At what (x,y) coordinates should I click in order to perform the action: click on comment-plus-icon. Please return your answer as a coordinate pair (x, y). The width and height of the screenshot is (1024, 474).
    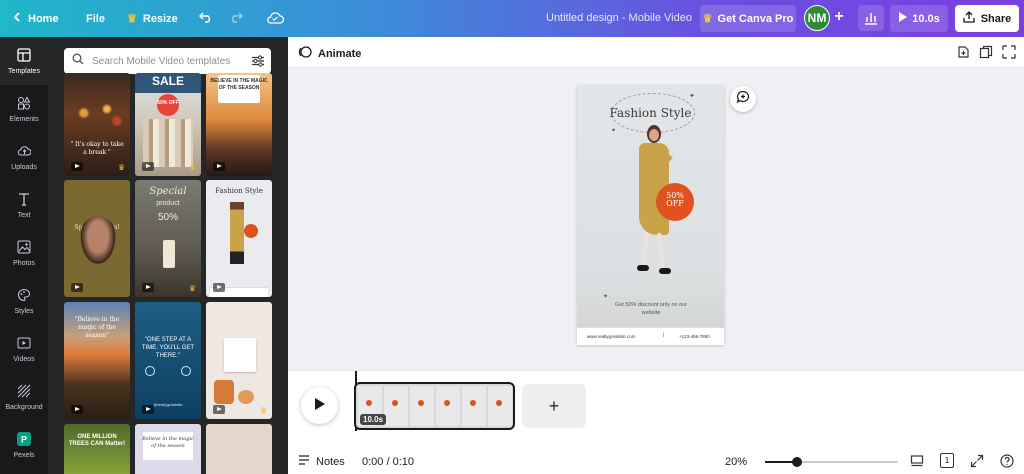
    Looking at the image, I should click on (743, 99).